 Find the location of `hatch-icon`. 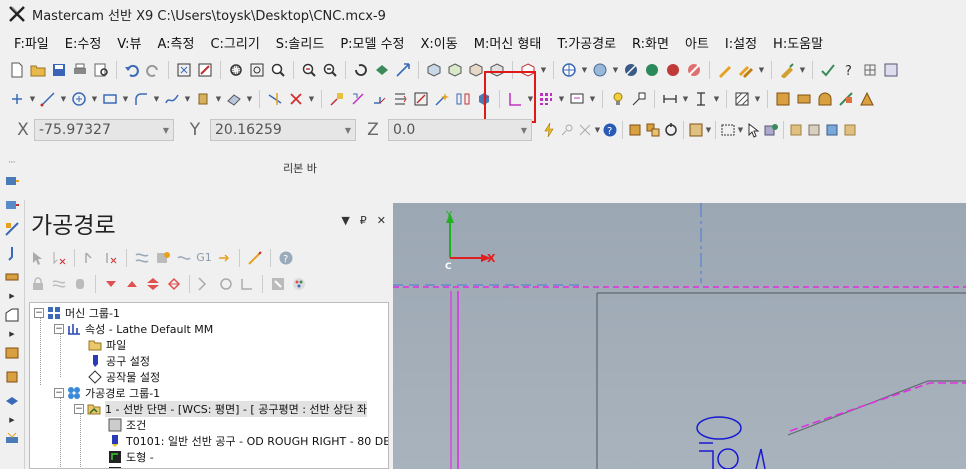

hatch-icon is located at coordinates (742, 99).